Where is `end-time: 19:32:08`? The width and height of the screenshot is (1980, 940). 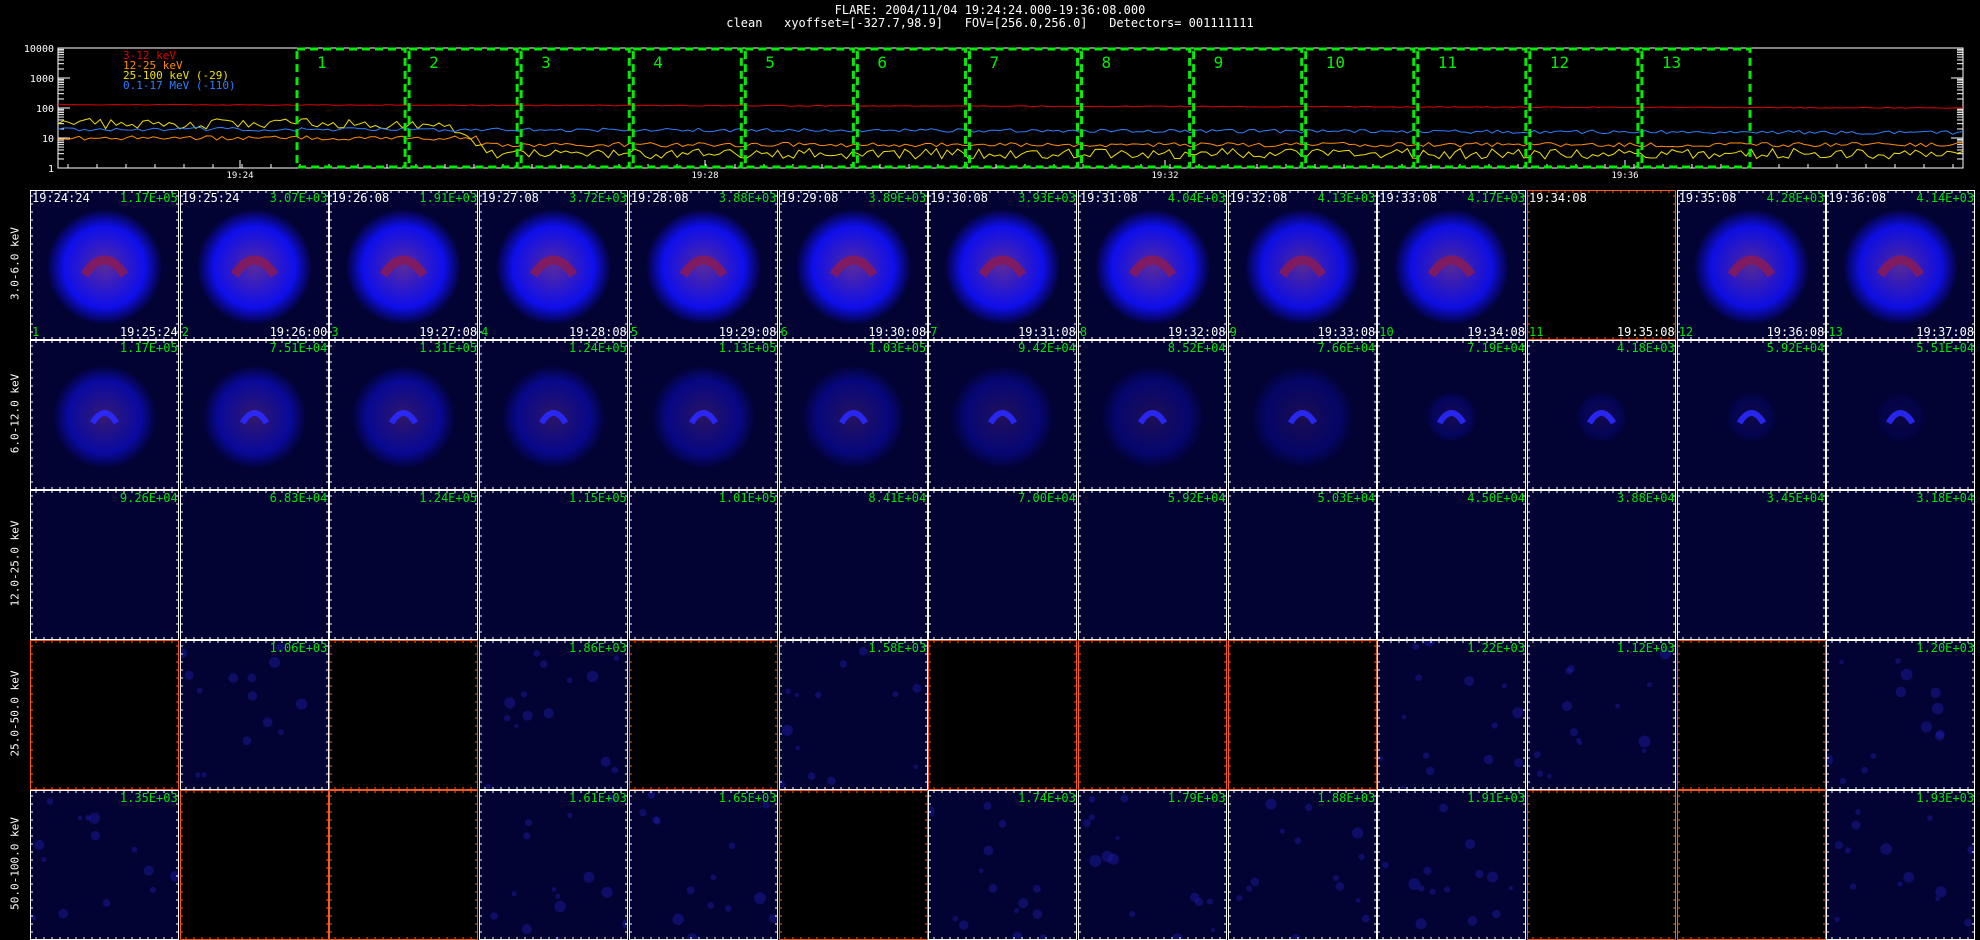 end-time: 19:32:08 is located at coordinates (1196, 332).